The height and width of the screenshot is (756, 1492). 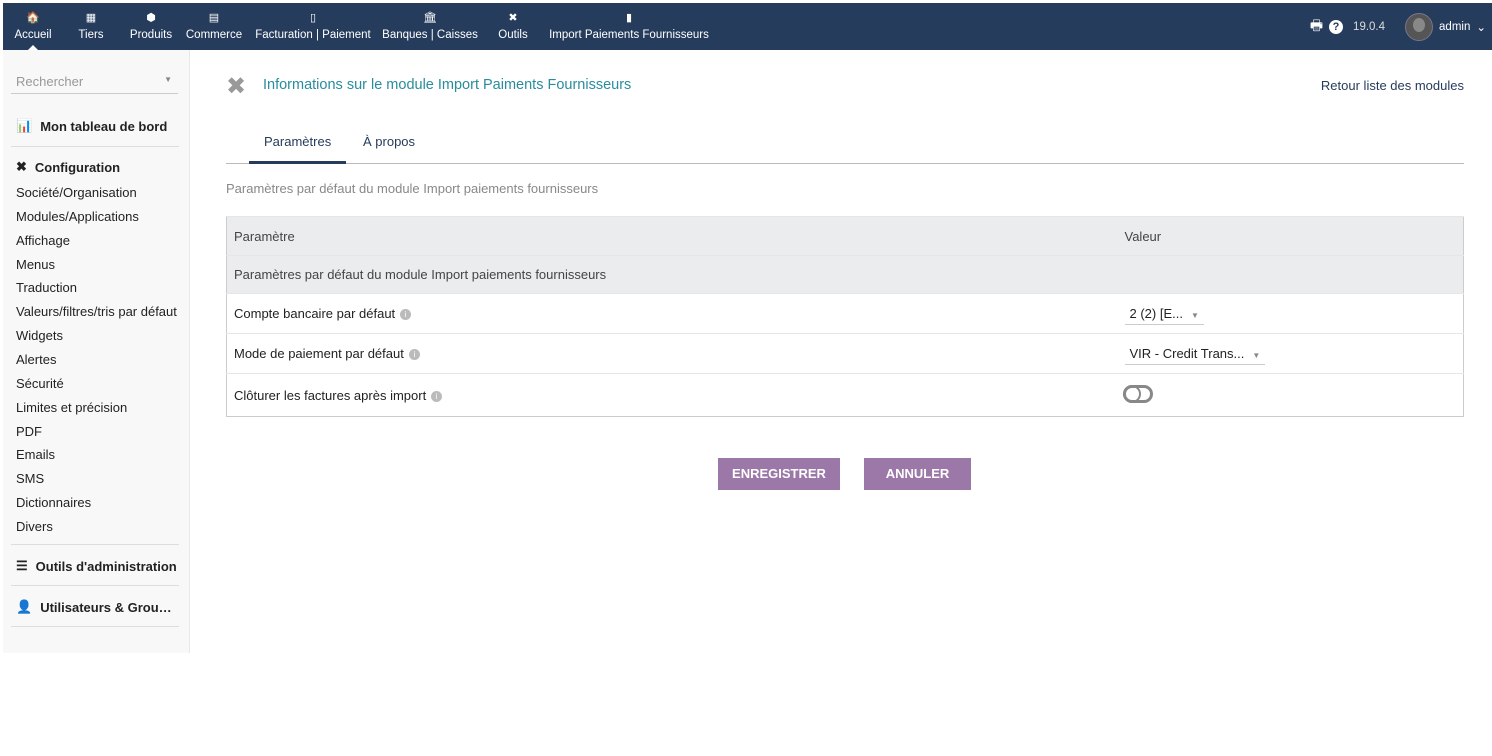 What do you see at coordinates (97, 526) in the screenshot?
I see `sidebar-item: Divers` at bounding box center [97, 526].